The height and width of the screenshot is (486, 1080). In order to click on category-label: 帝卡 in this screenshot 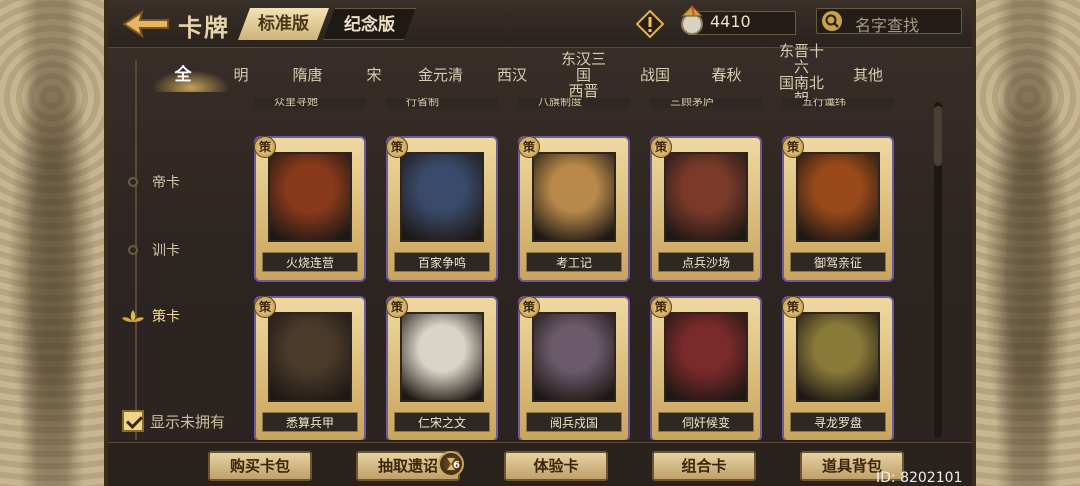, I will do `click(166, 183)`.